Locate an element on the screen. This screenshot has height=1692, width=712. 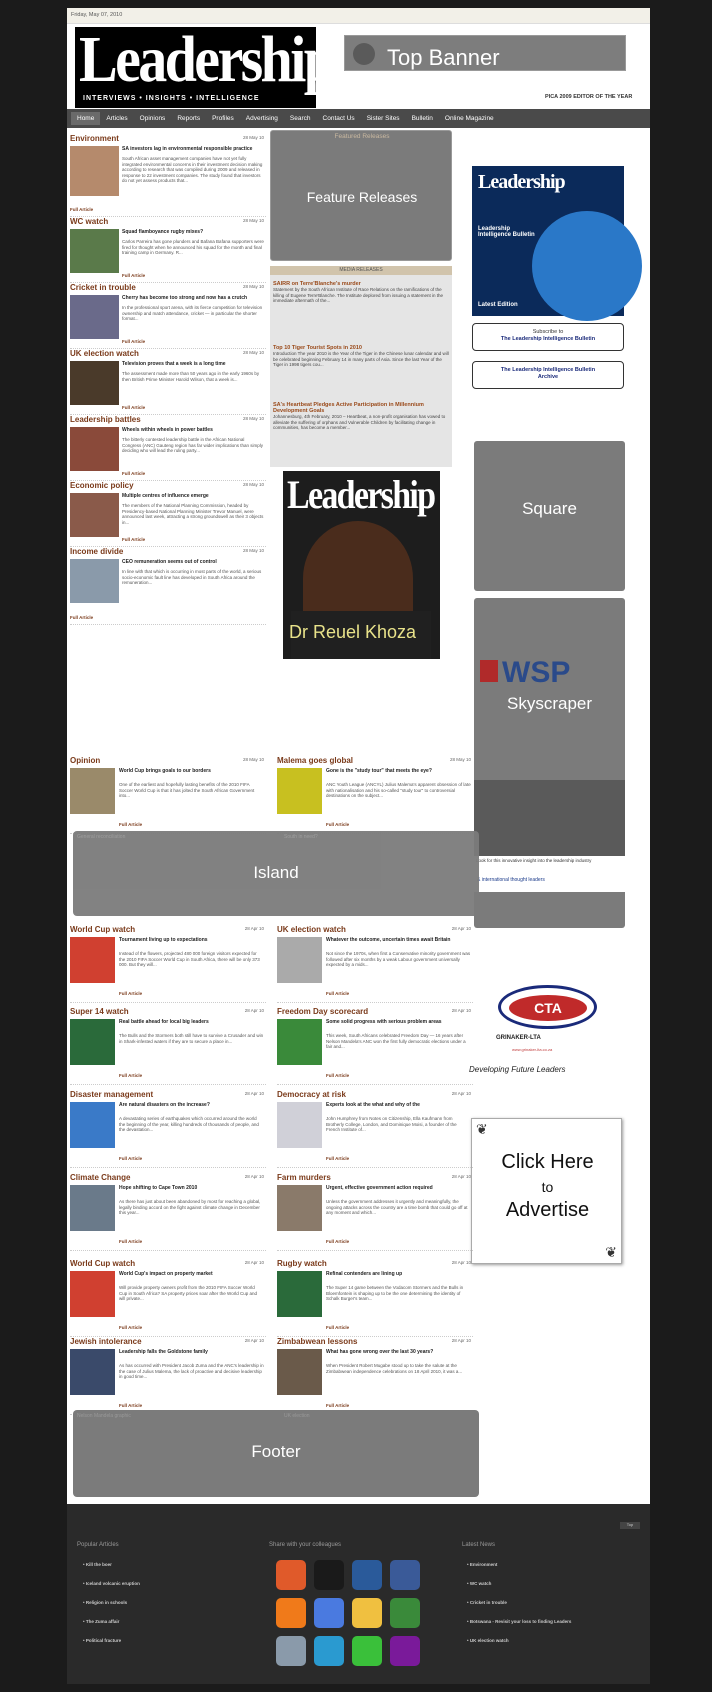
article-heading: Zimbabwean lessons is located at coordinates (375, 1341).